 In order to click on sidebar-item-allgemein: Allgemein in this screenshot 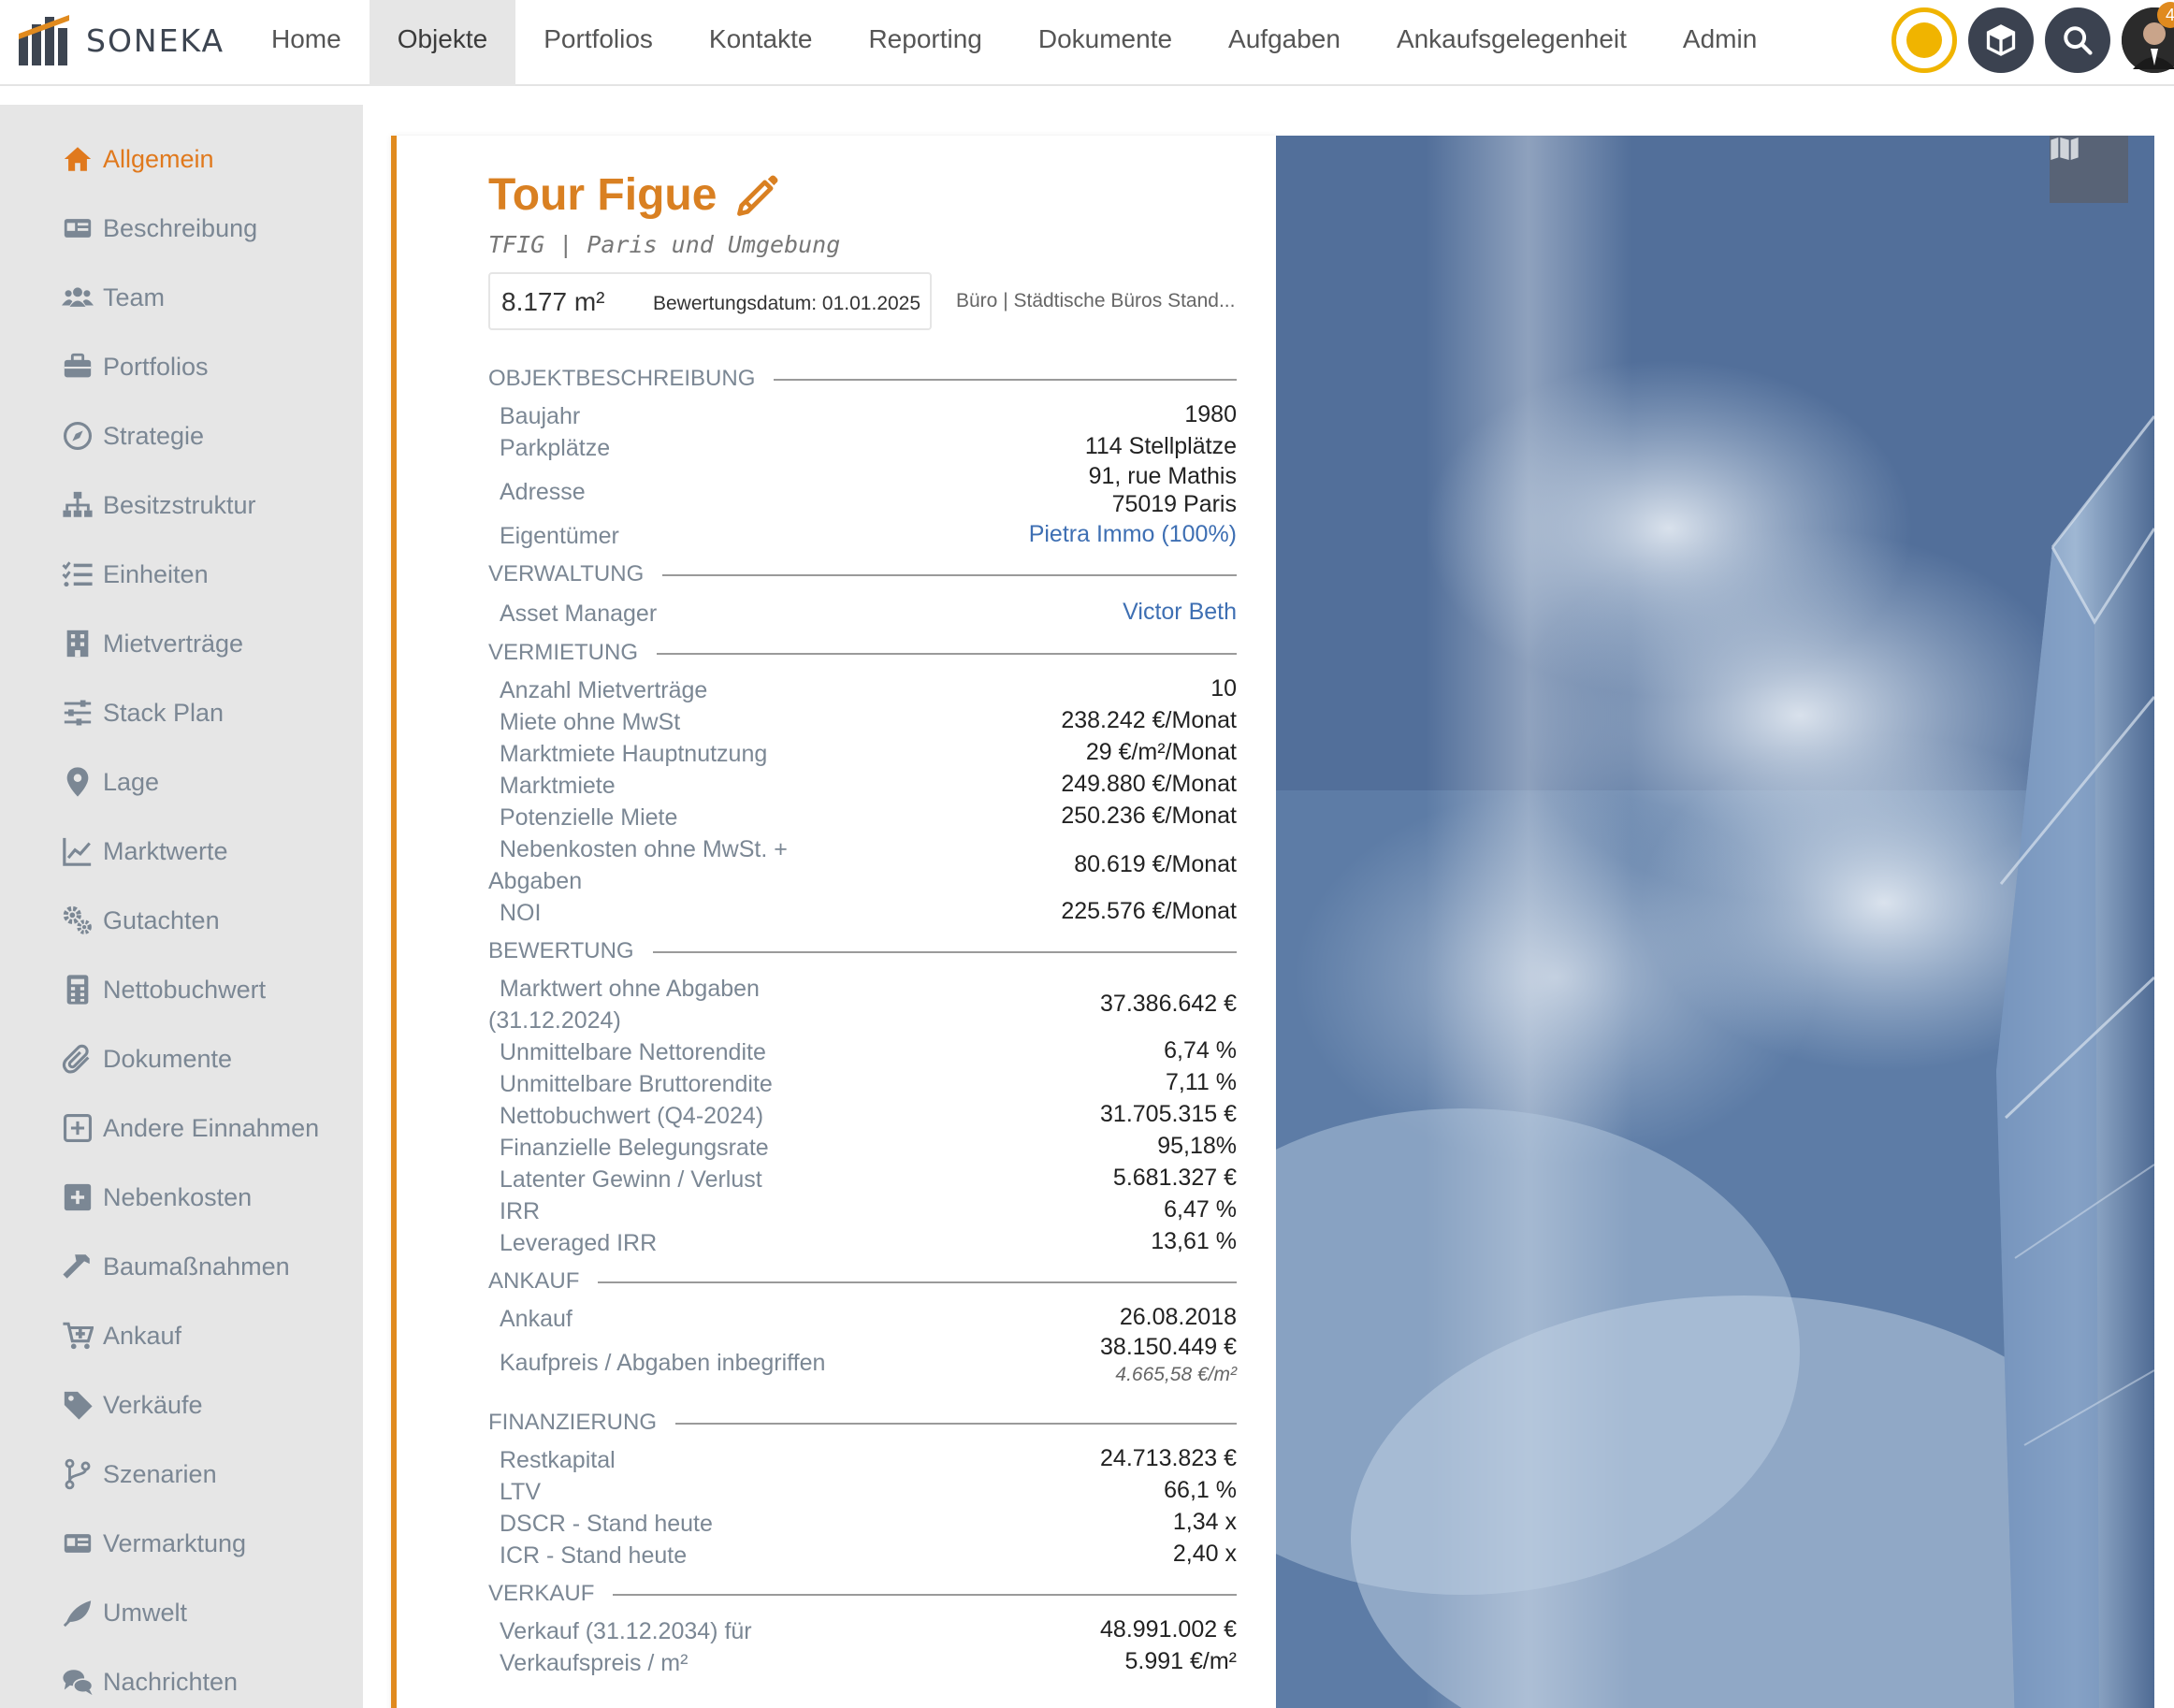, I will do `click(137, 159)`.